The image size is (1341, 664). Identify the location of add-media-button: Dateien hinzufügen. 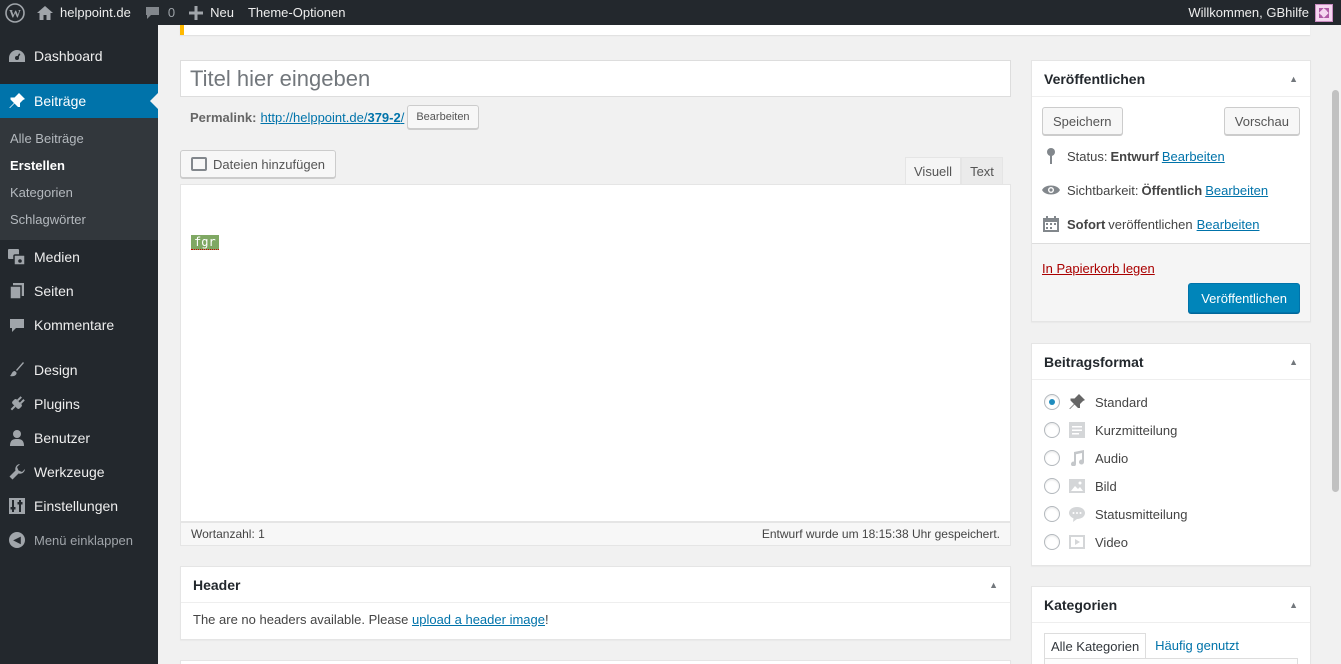
(258, 164).